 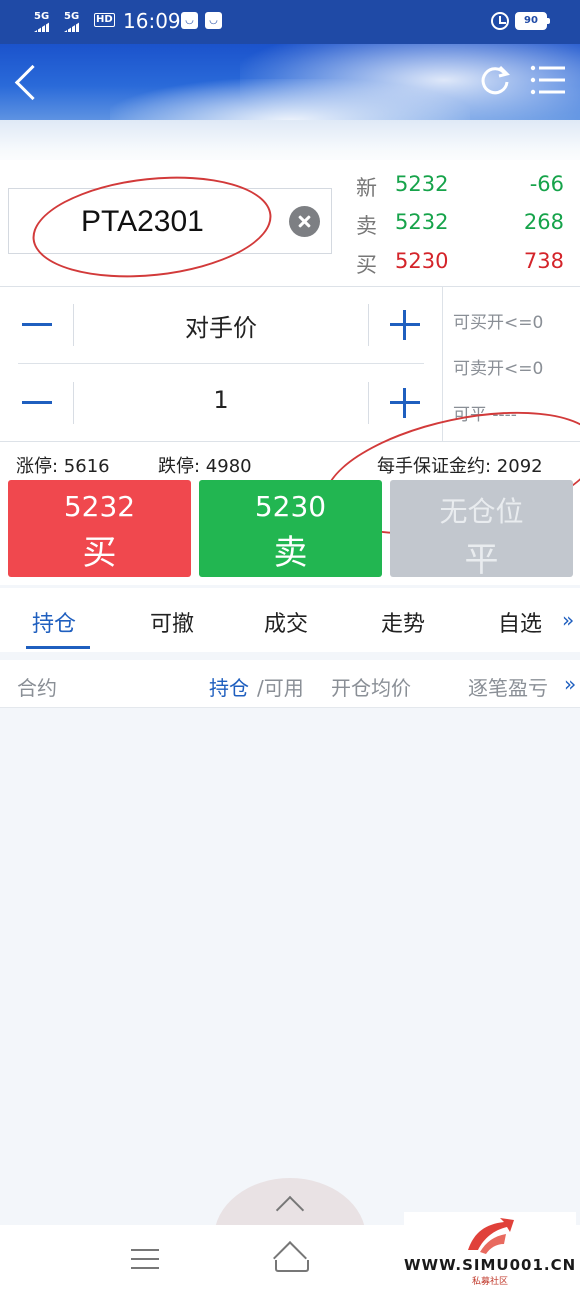 What do you see at coordinates (142, 221) in the screenshot?
I see `symbol-value: PTA2301` at bounding box center [142, 221].